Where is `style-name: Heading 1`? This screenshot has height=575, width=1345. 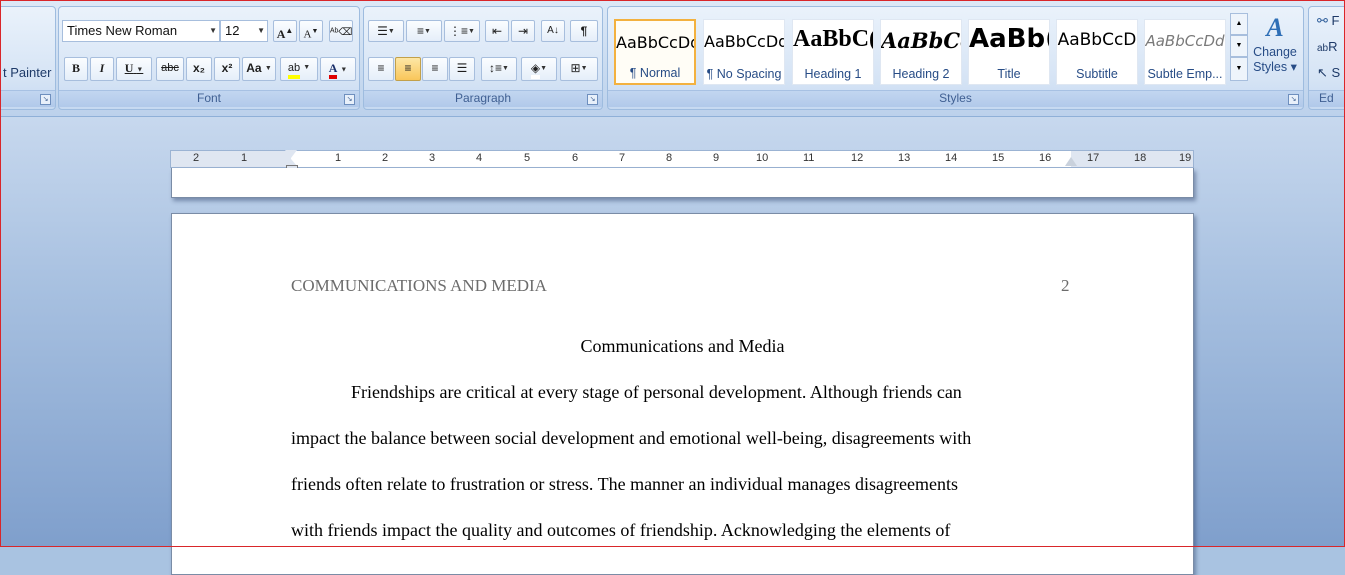 style-name: Heading 1 is located at coordinates (833, 74).